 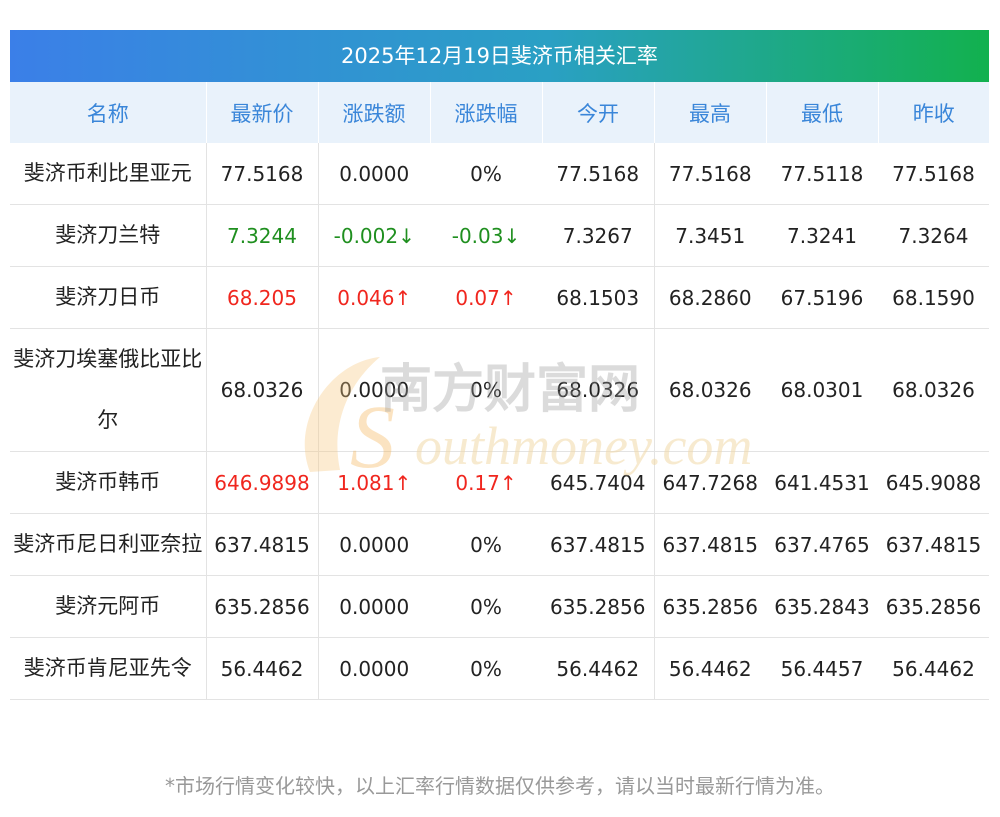 I want to click on cell-latest: 56.4462, so click(x=262, y=668).